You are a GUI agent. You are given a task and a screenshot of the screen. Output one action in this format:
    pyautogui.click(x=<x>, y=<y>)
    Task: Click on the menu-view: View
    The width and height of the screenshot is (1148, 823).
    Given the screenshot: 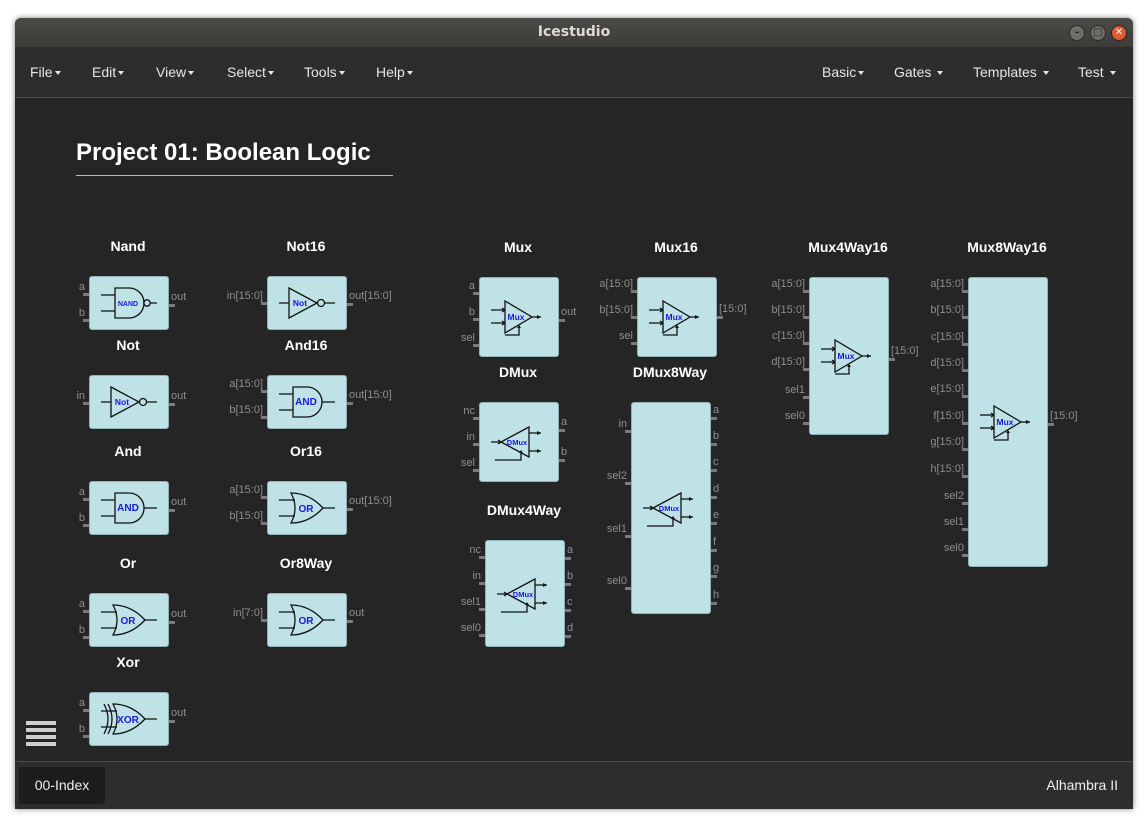 What is the action you would take?
    pyautogui.click(x=175, y=72)
    